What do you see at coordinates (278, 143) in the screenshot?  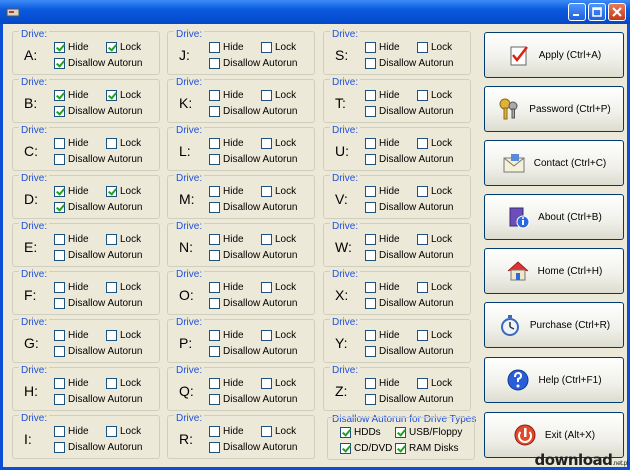 I see `lock-checkbox-l: Lock` at bounding box center [278, 143].